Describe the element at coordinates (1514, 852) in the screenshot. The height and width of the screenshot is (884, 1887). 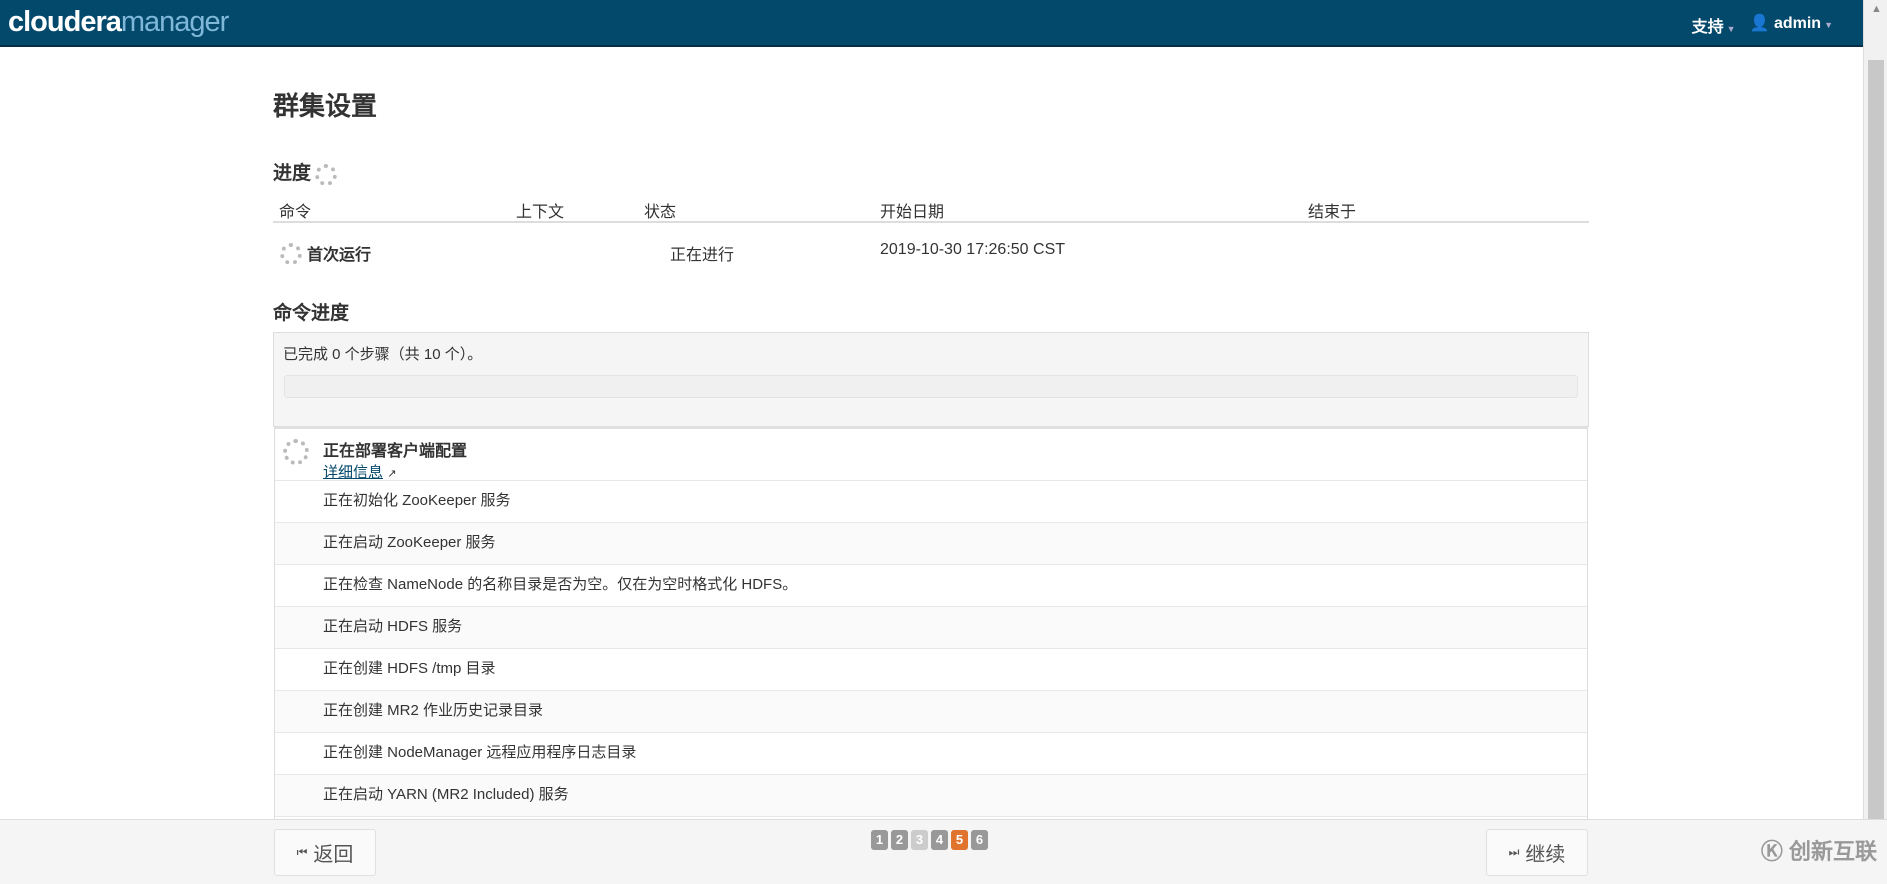
I see `skip-forward-icon: ⏭` at that location.